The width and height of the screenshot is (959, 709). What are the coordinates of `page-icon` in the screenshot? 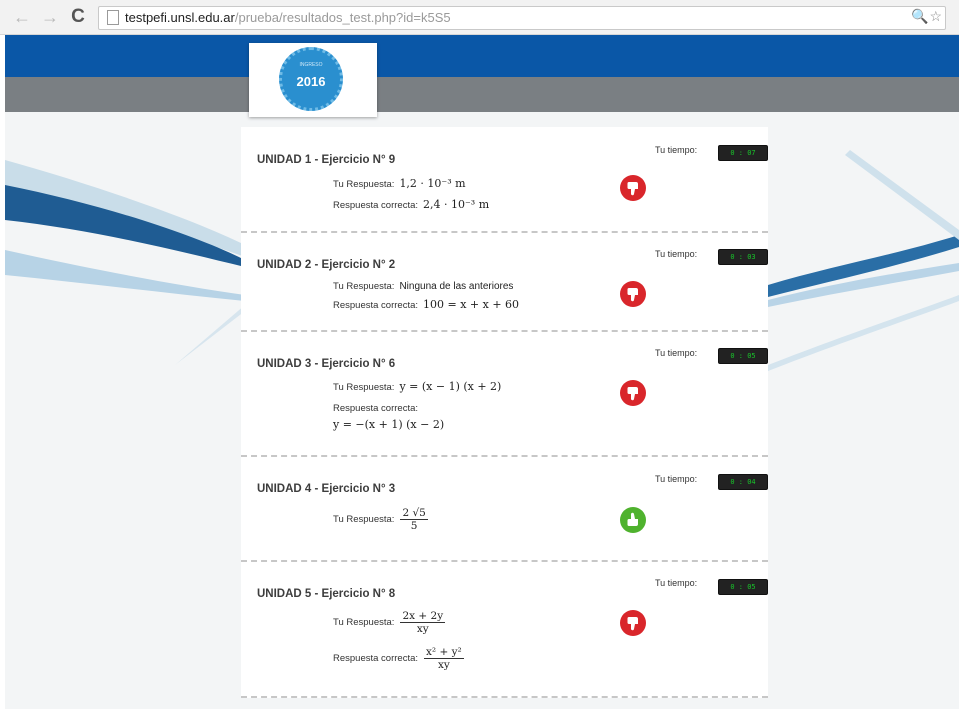 It's located at (113, 17).